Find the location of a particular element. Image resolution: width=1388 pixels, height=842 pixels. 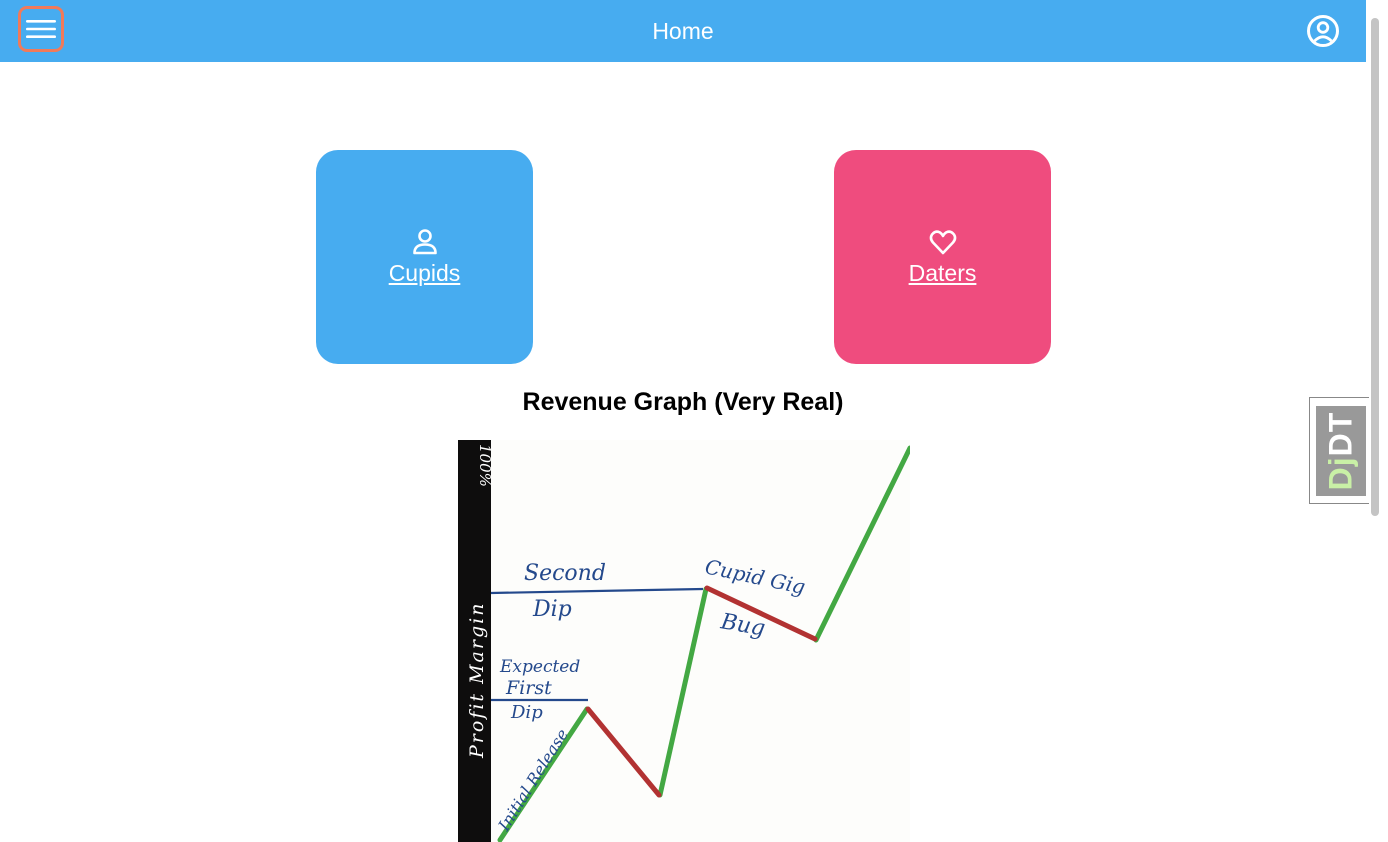

debug-toolbar-handle: DjDT is located at coordinates (1339, 450).